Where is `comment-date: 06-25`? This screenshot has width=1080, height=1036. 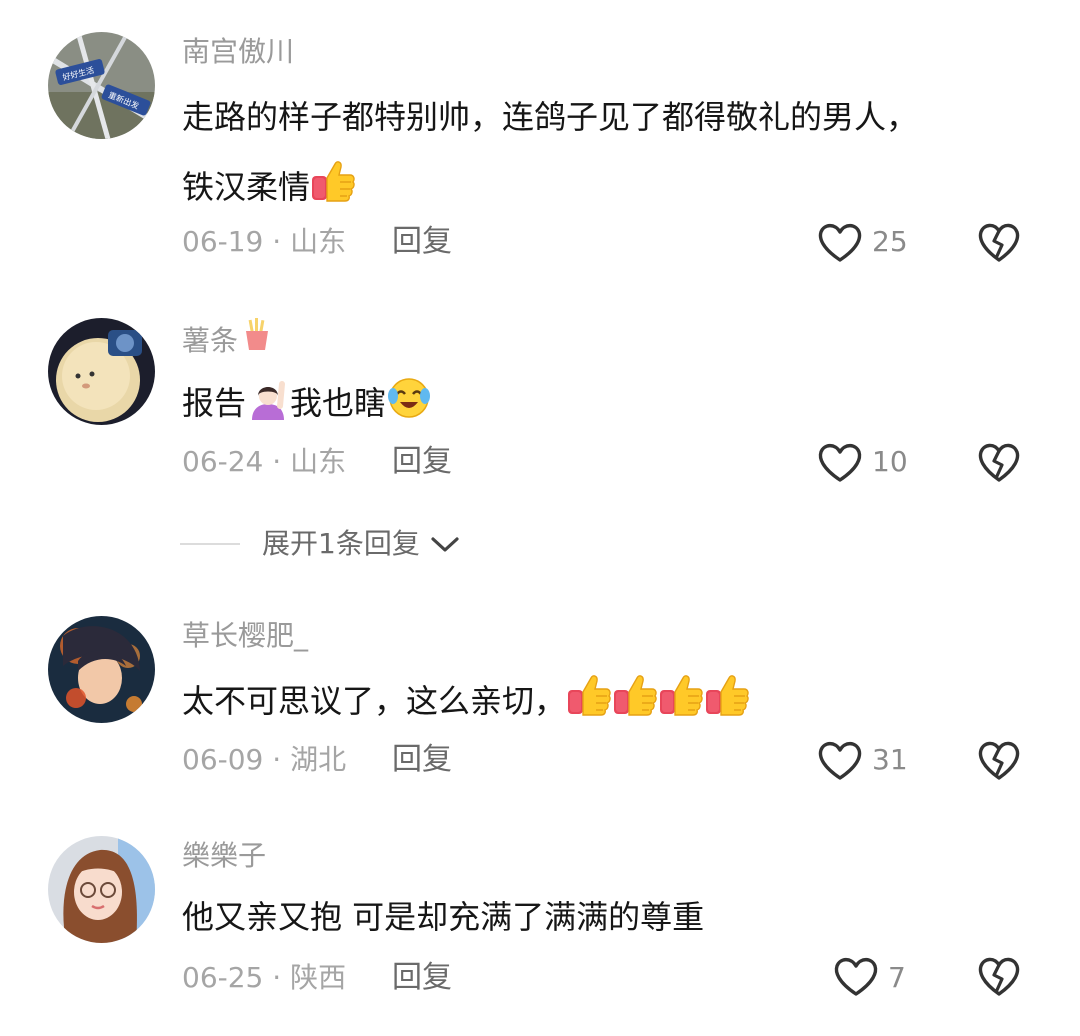 comment-date: 06-25 is located at coordinates (223, 977).